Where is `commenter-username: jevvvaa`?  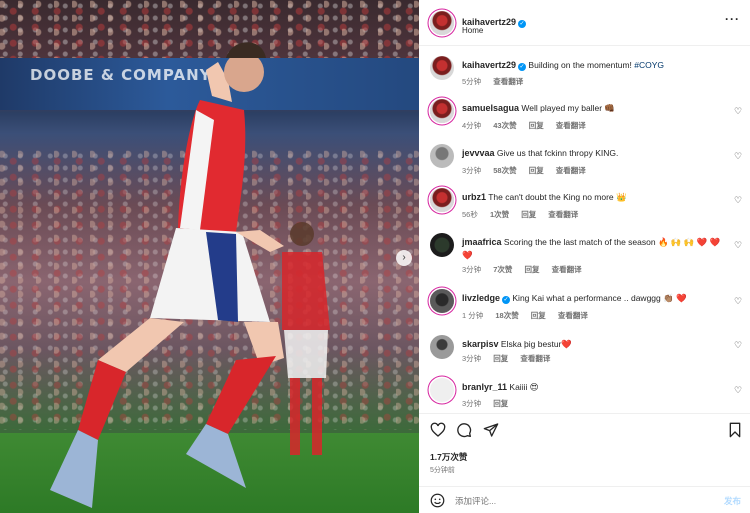 commenter-username: jevvvaa is located at coordinates (478, 153).